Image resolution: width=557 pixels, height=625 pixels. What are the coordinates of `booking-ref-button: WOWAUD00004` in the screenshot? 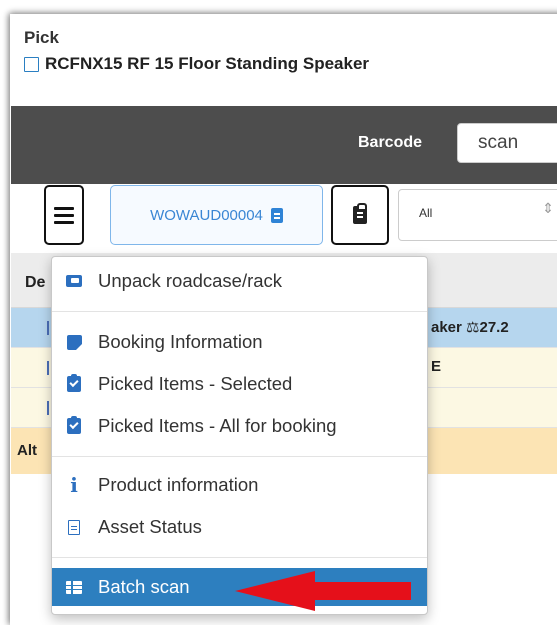 It's located at (216, 215).